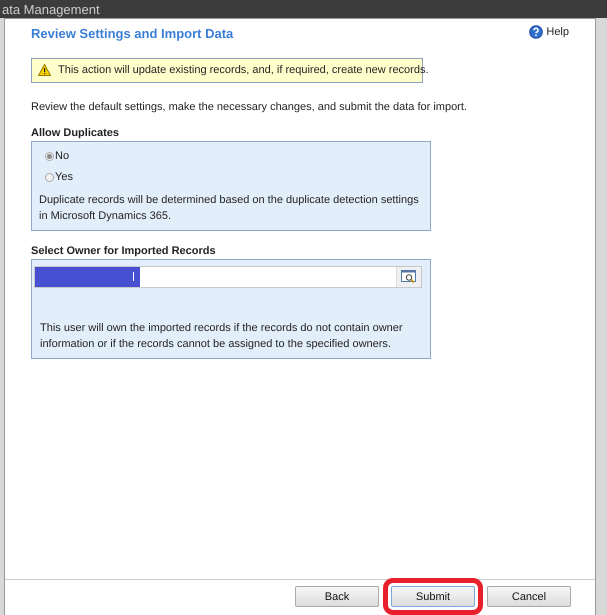  I want to click on section-label: Select Owner for Imported Records, so click(124, 251).